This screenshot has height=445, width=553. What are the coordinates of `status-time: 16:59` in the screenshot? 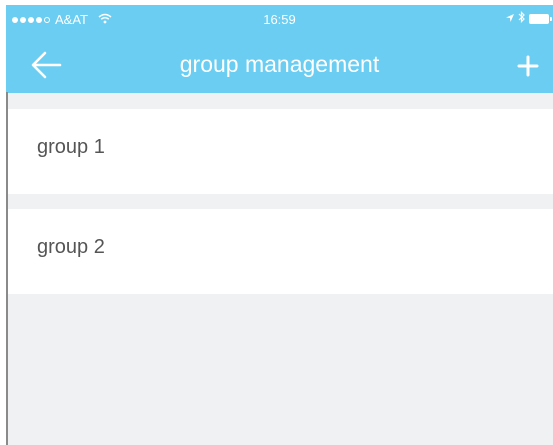 It's located at (279, 19).